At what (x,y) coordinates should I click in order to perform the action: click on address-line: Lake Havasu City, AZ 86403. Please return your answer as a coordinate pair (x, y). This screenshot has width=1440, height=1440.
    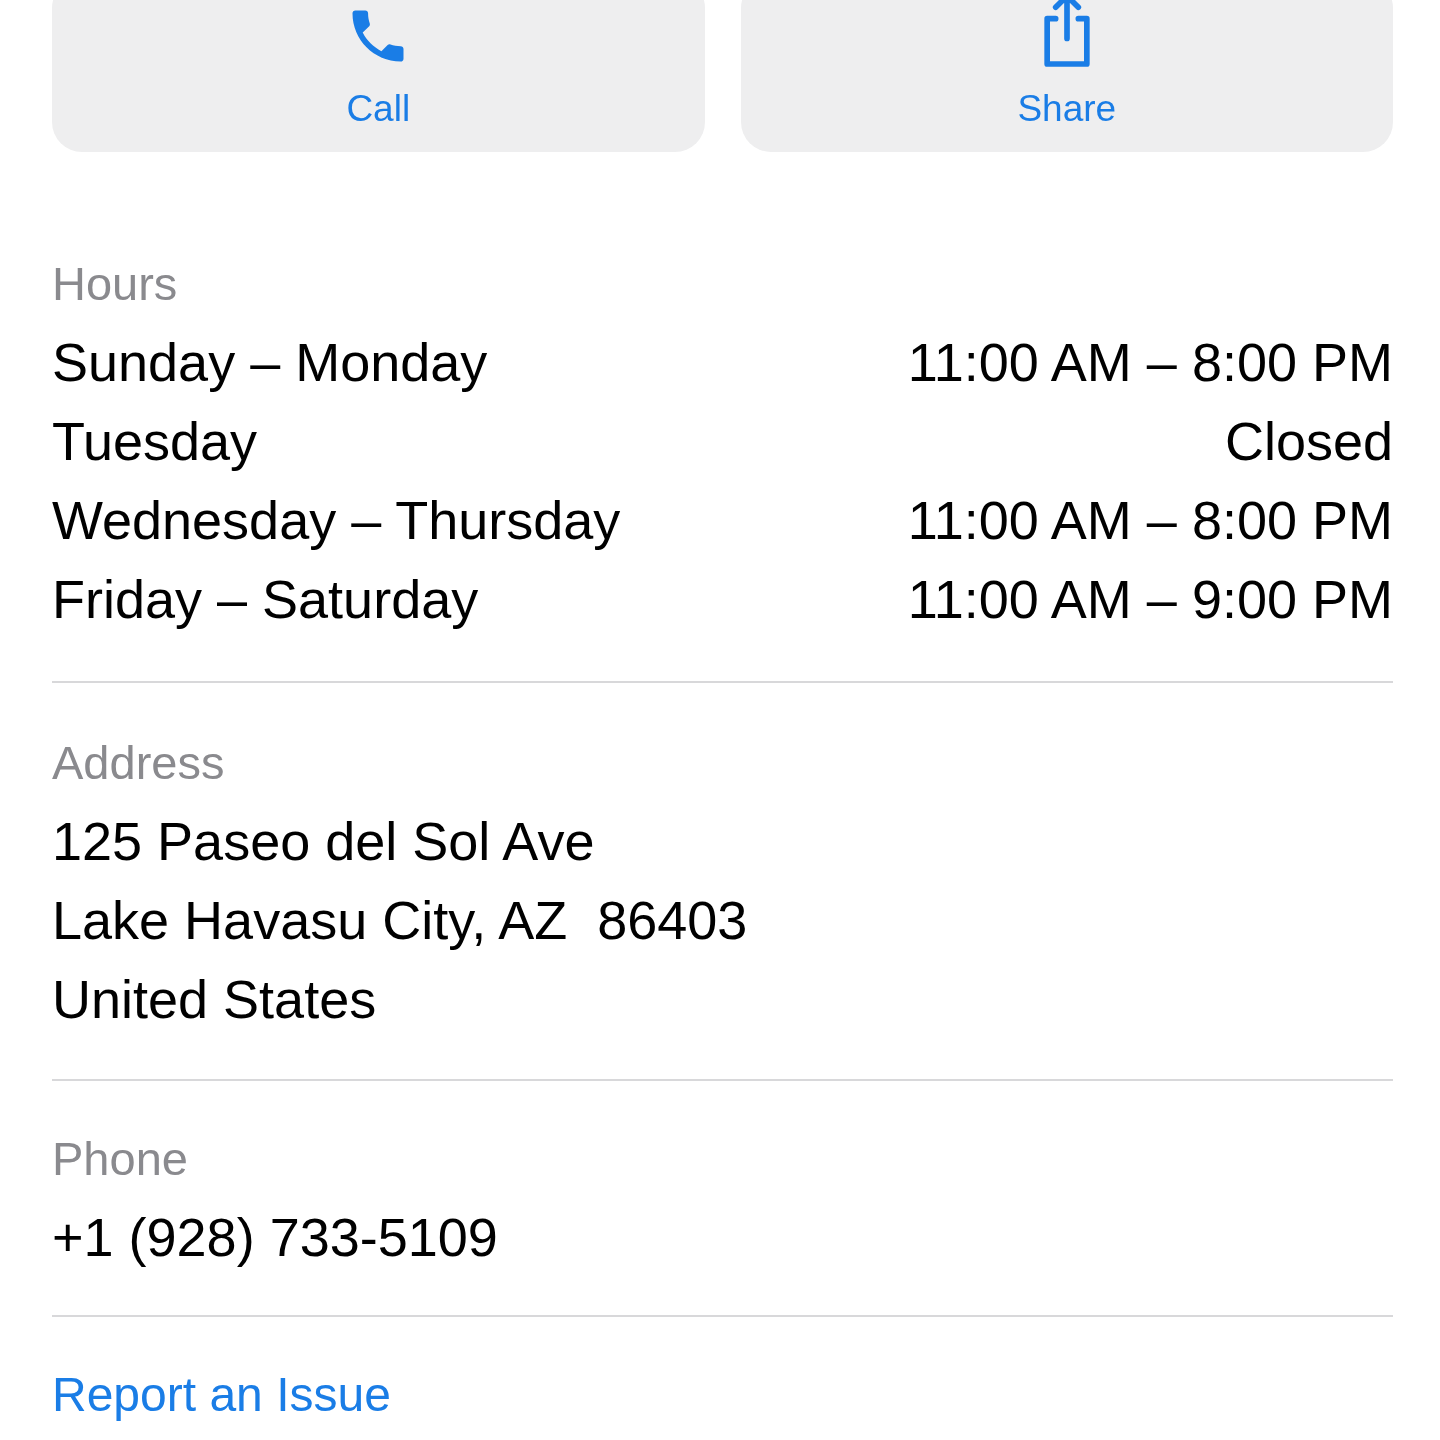
    Looking at the image, I should click on (400, 920).